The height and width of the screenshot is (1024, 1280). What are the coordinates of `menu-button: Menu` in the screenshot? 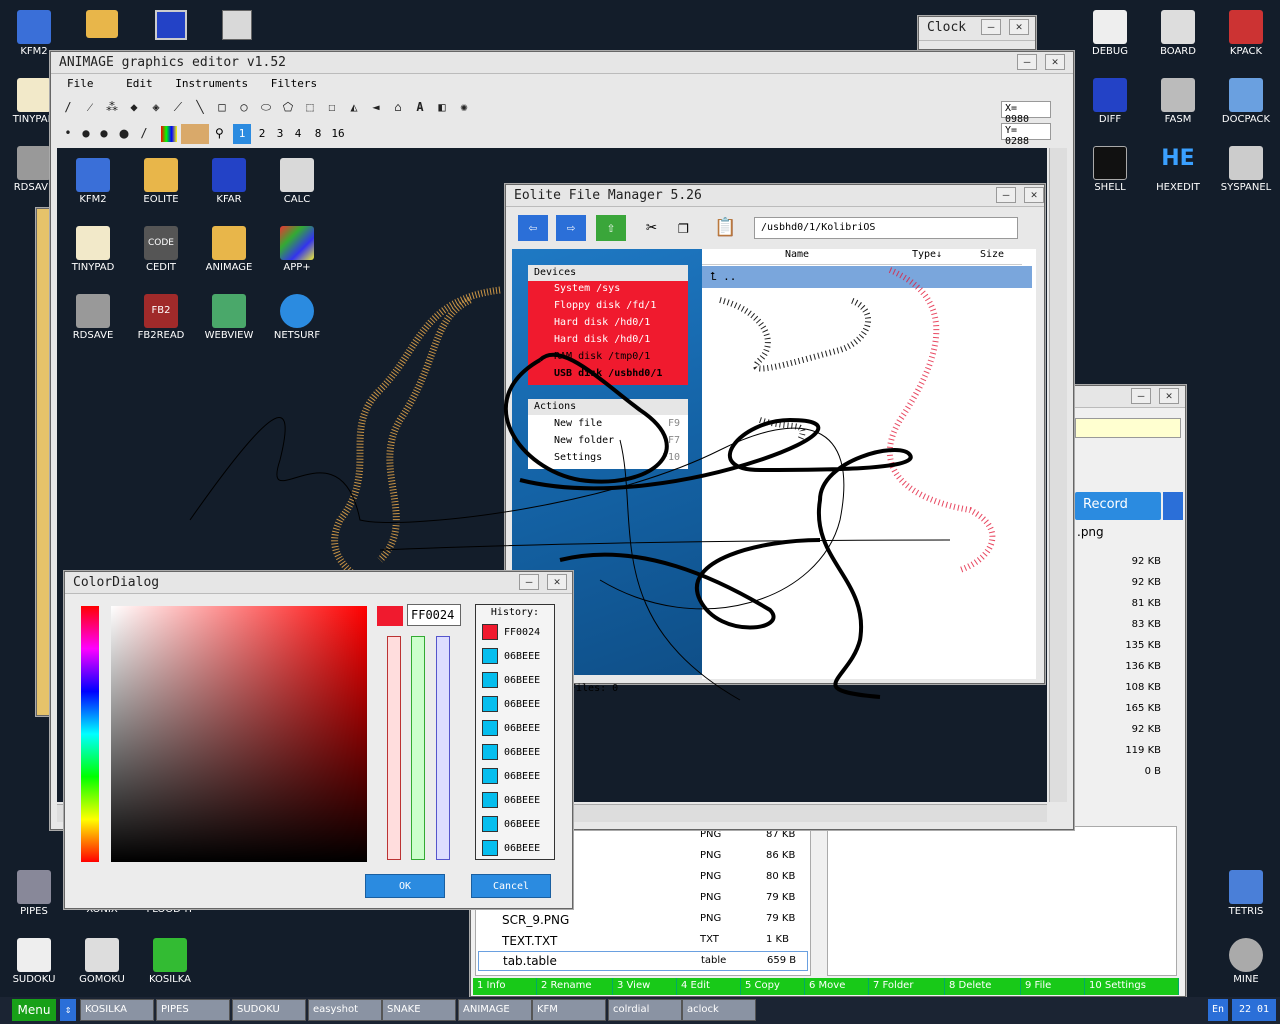 It's located at (34, 1010).